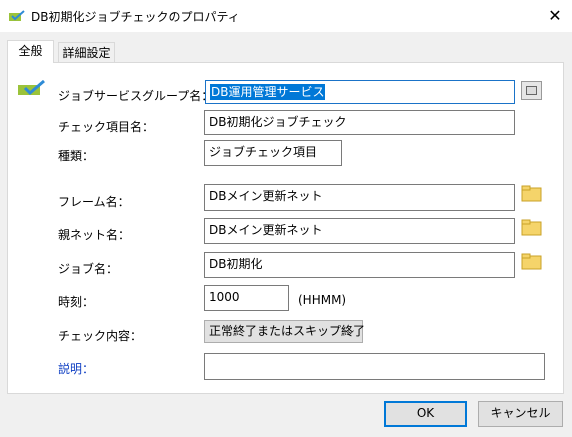 Image resolution: width=572 pixels, height=437 pixels. Describe the element at coordinates (94, 202) in the screenshot. I see `frame-label: フレーム名：` at that location.